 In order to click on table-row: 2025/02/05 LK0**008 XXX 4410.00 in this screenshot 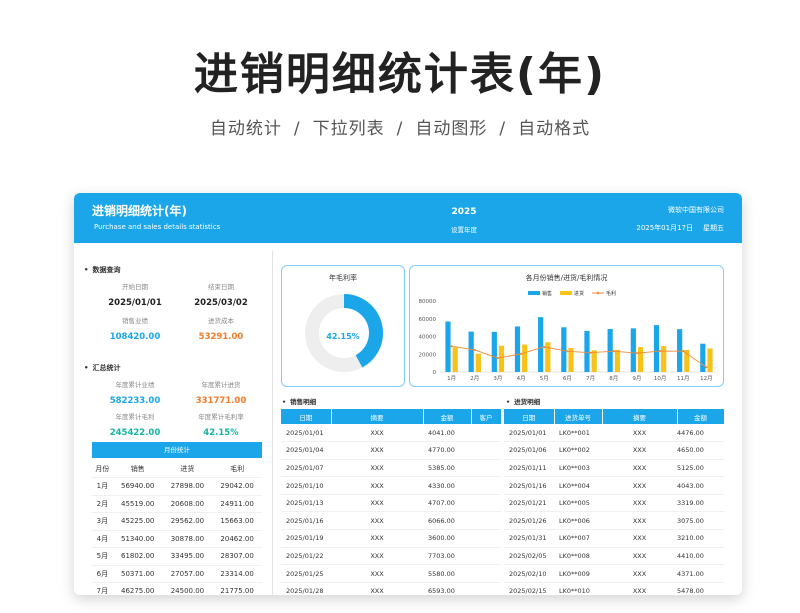, I will do `click(614, 556)`.